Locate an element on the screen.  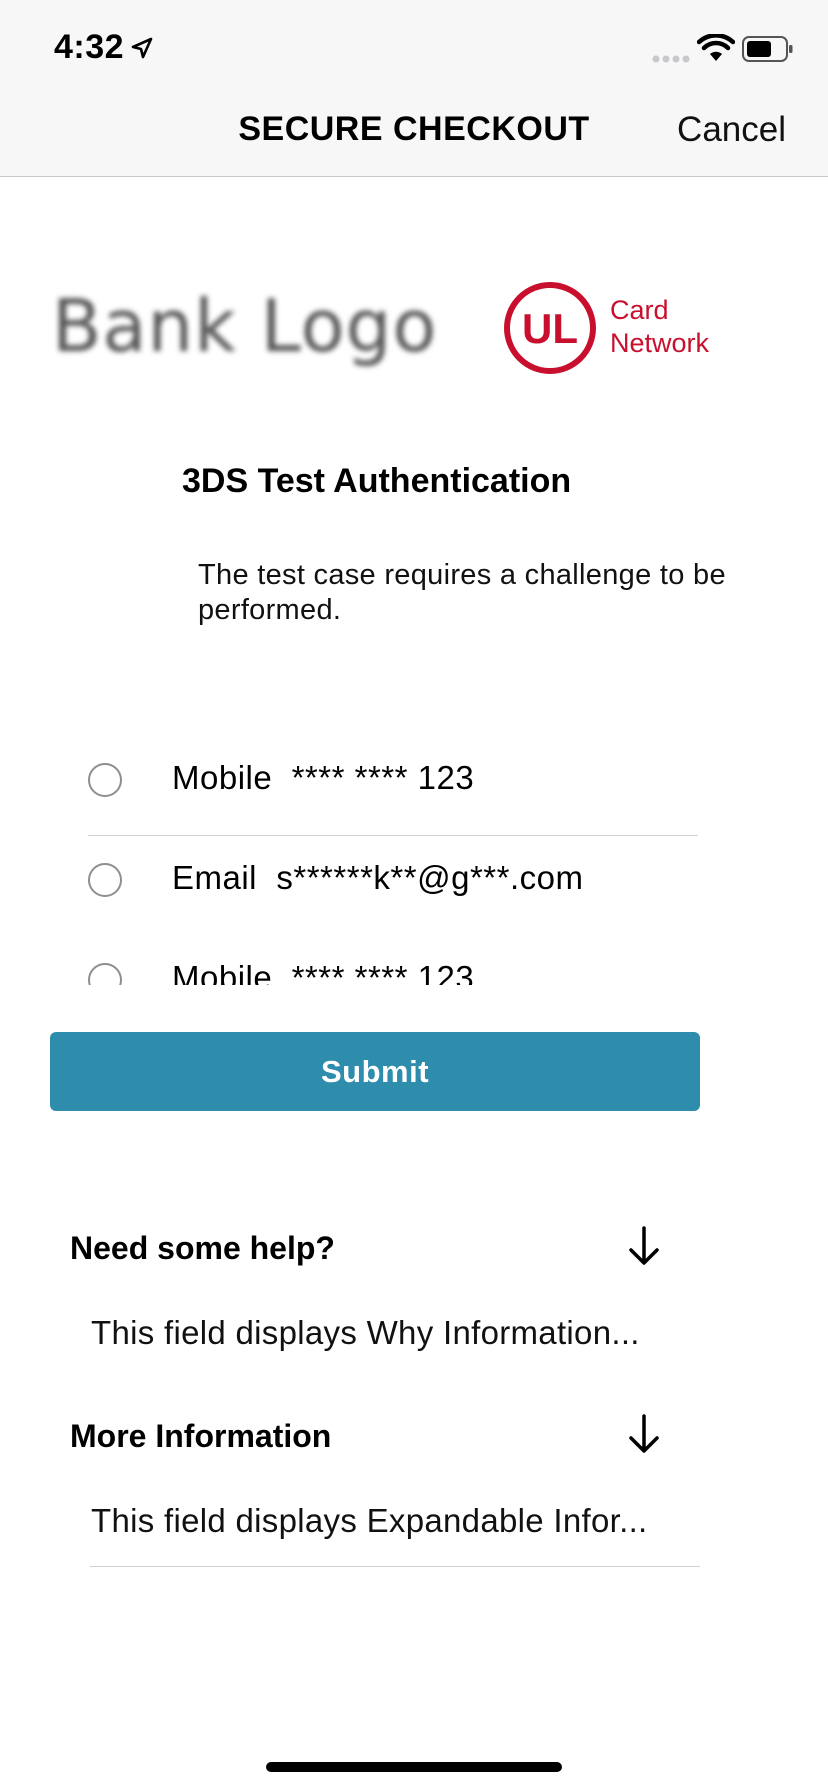
option-label: Email s******k**@g***.com is located at coordinates (378, 877).